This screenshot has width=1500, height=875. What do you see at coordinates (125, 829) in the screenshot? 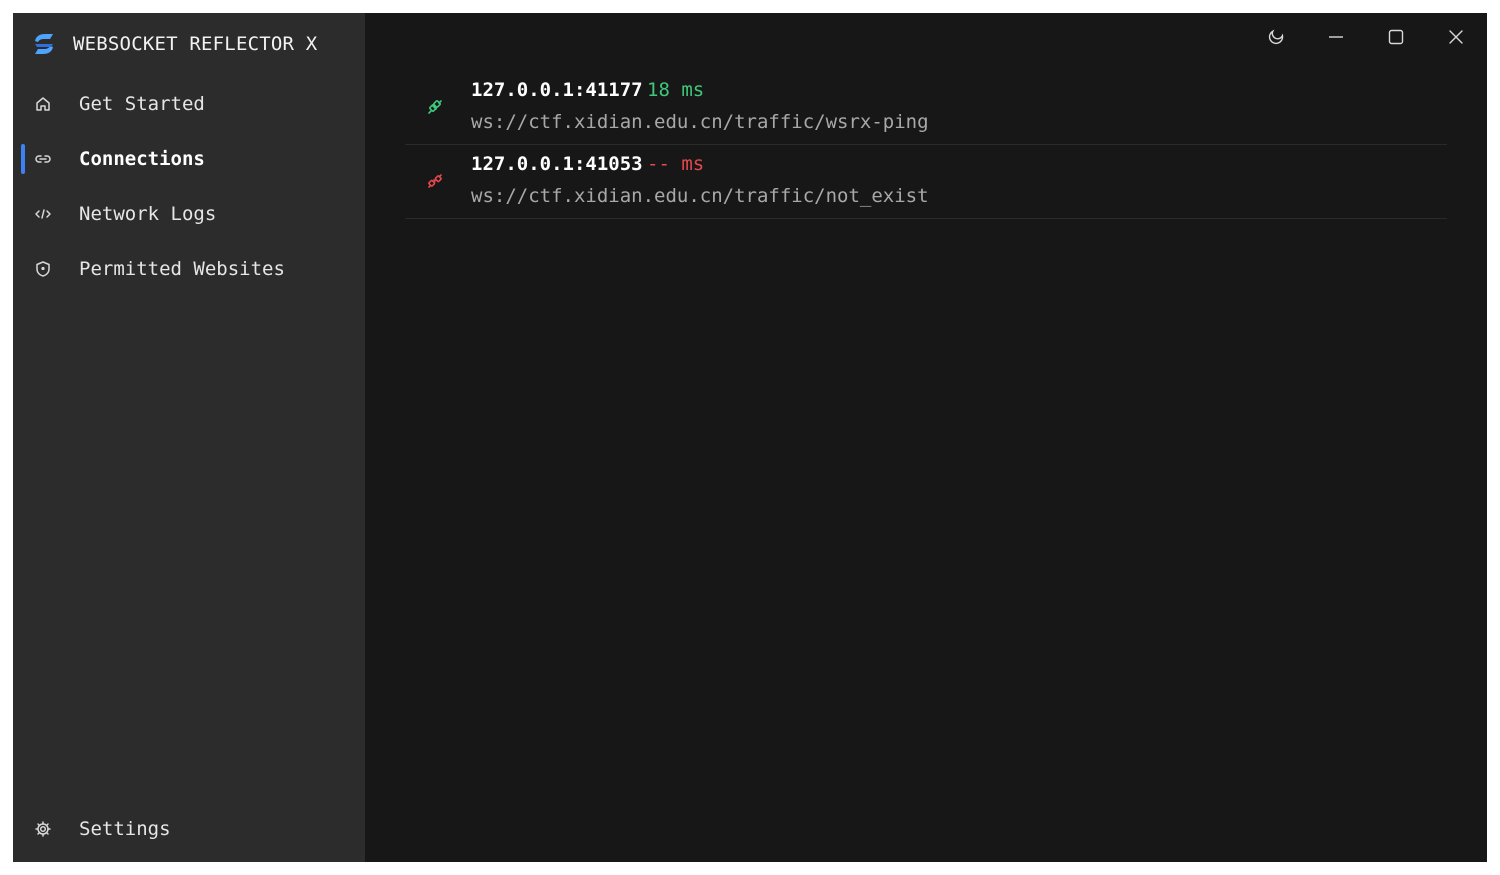
I see `sidebar-item-label: Settings` at bounding box center [125, 829].